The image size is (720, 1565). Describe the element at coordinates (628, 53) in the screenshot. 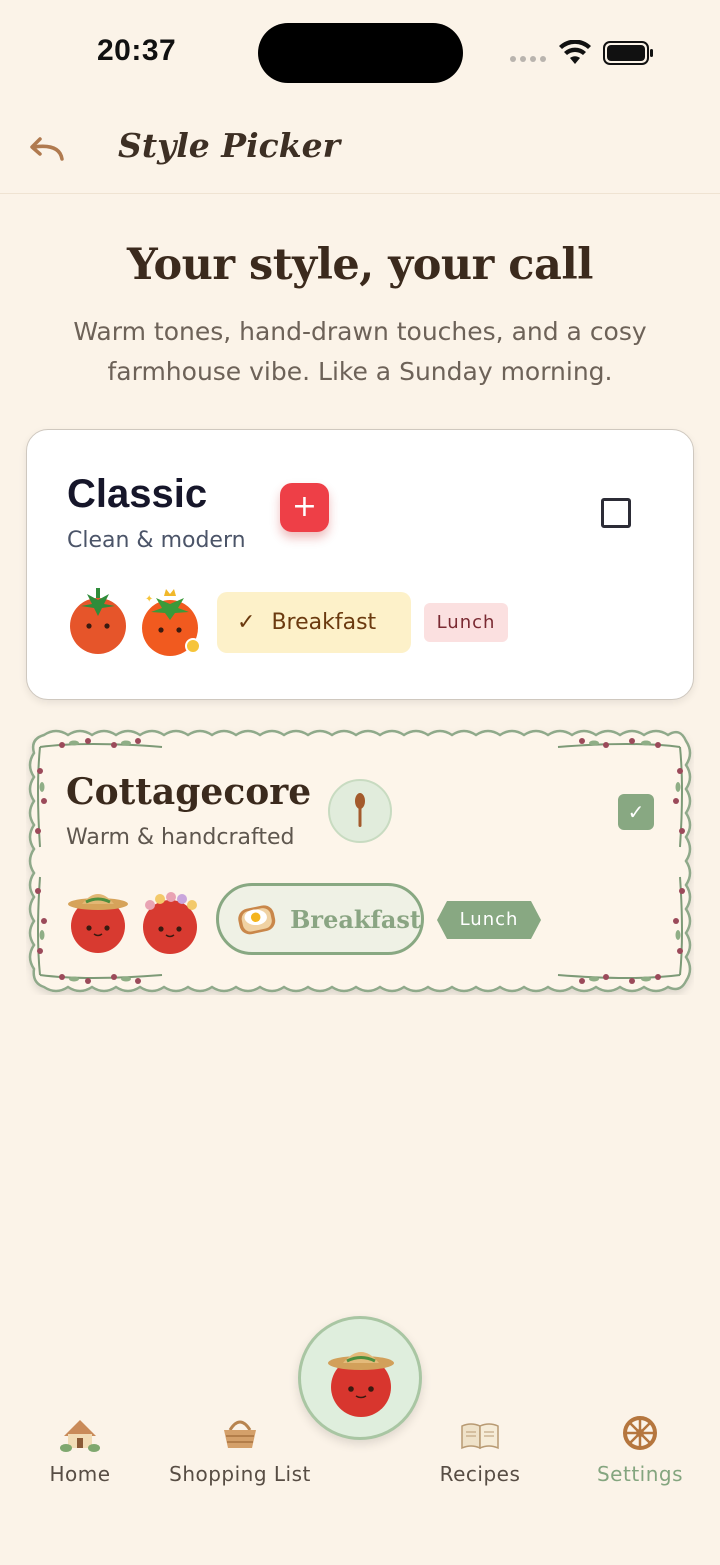

I see `battery-icon` at that location.